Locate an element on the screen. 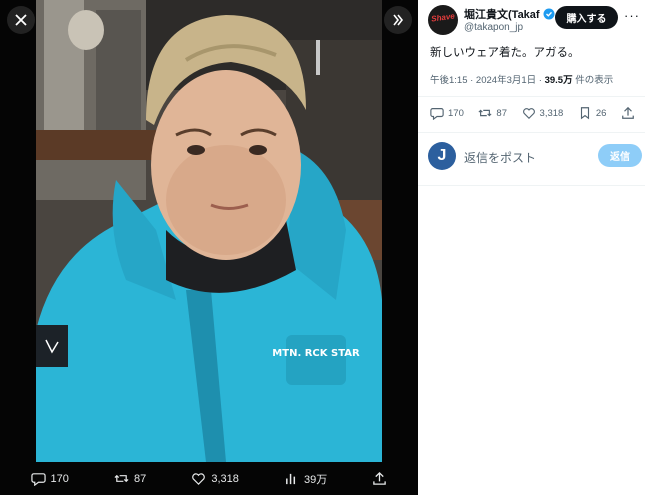  media-action-bar: 170 87 3,318 39万 is located at coordinates (209, 478).